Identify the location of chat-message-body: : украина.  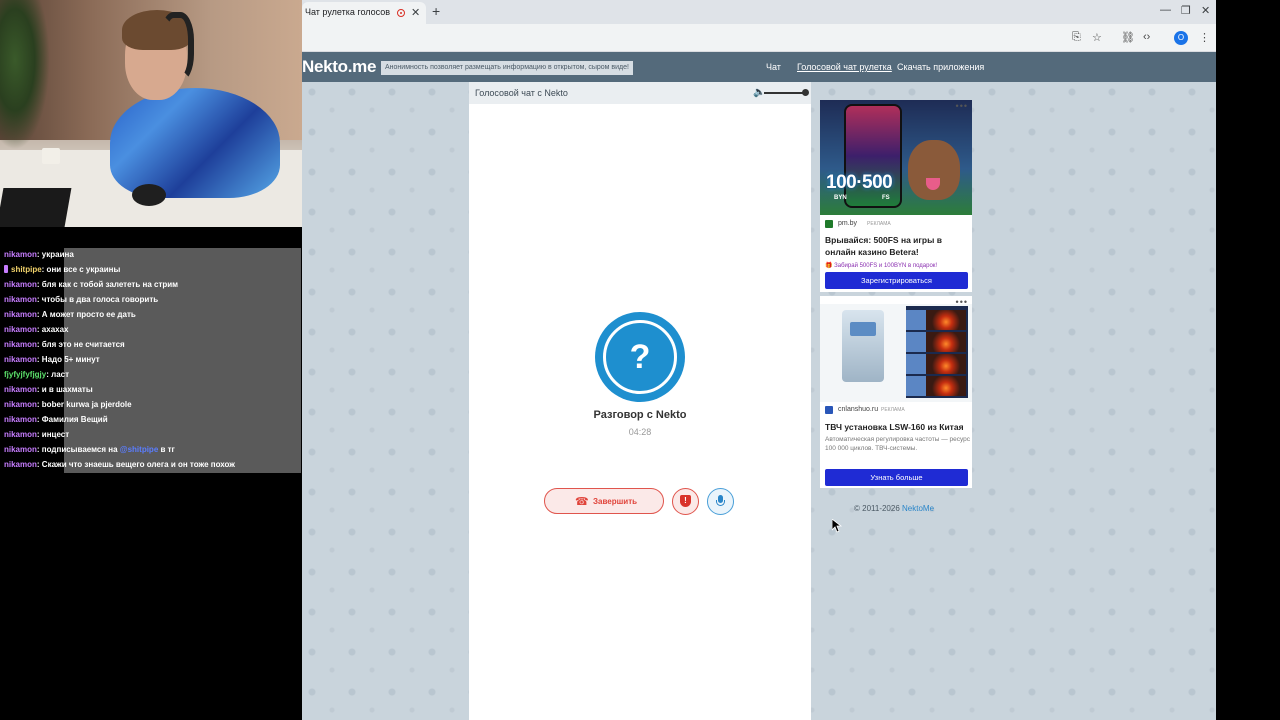
(55, 254).